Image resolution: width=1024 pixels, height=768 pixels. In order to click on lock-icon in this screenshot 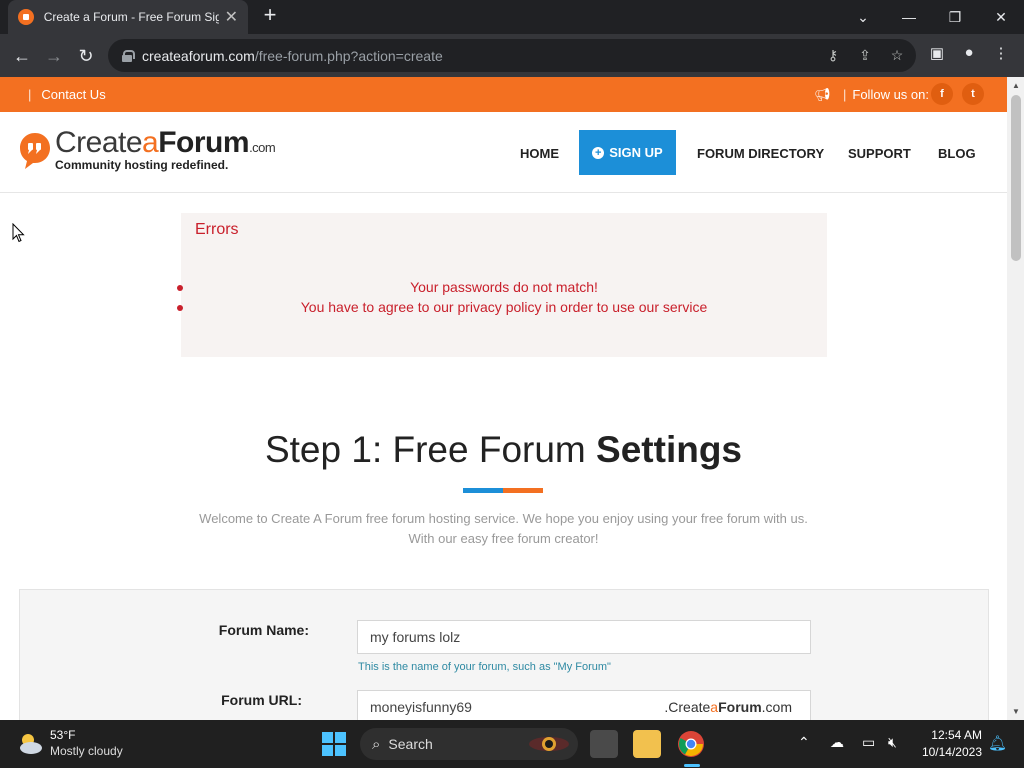, I will do `click(128, 55)`.